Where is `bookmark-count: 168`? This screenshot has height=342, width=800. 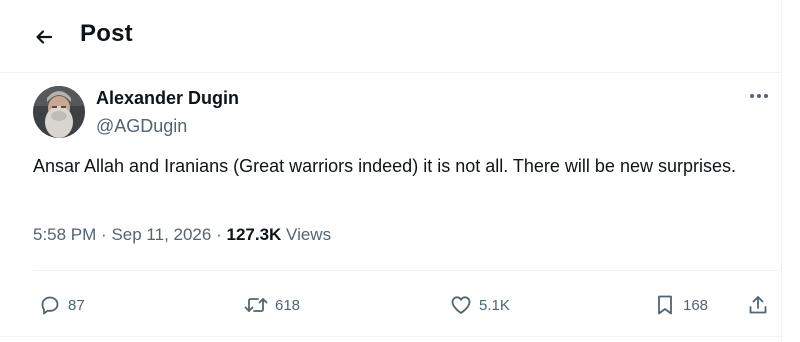
bookmark-count: 168 is located at coordinates (696, 305).